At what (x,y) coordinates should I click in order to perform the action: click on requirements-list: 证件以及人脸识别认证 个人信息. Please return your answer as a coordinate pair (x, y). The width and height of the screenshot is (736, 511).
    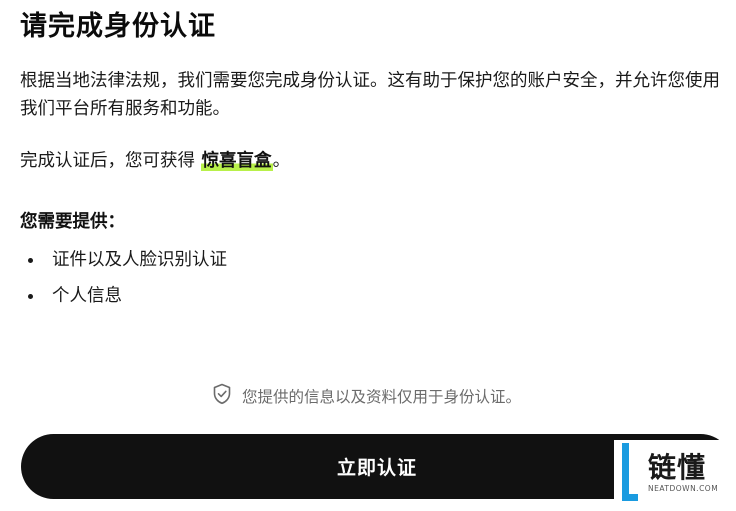
    Looking at the image, I should click on (127, 282).